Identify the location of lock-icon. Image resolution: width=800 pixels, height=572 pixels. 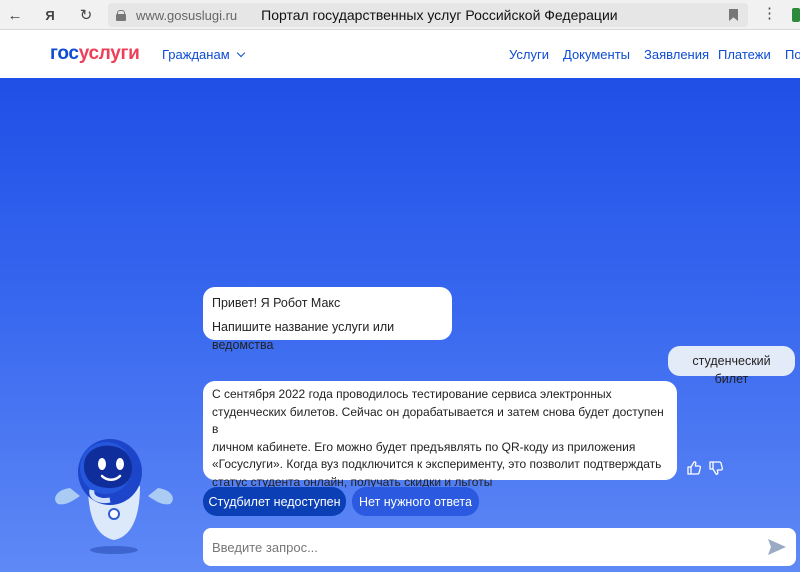
(121, 15).